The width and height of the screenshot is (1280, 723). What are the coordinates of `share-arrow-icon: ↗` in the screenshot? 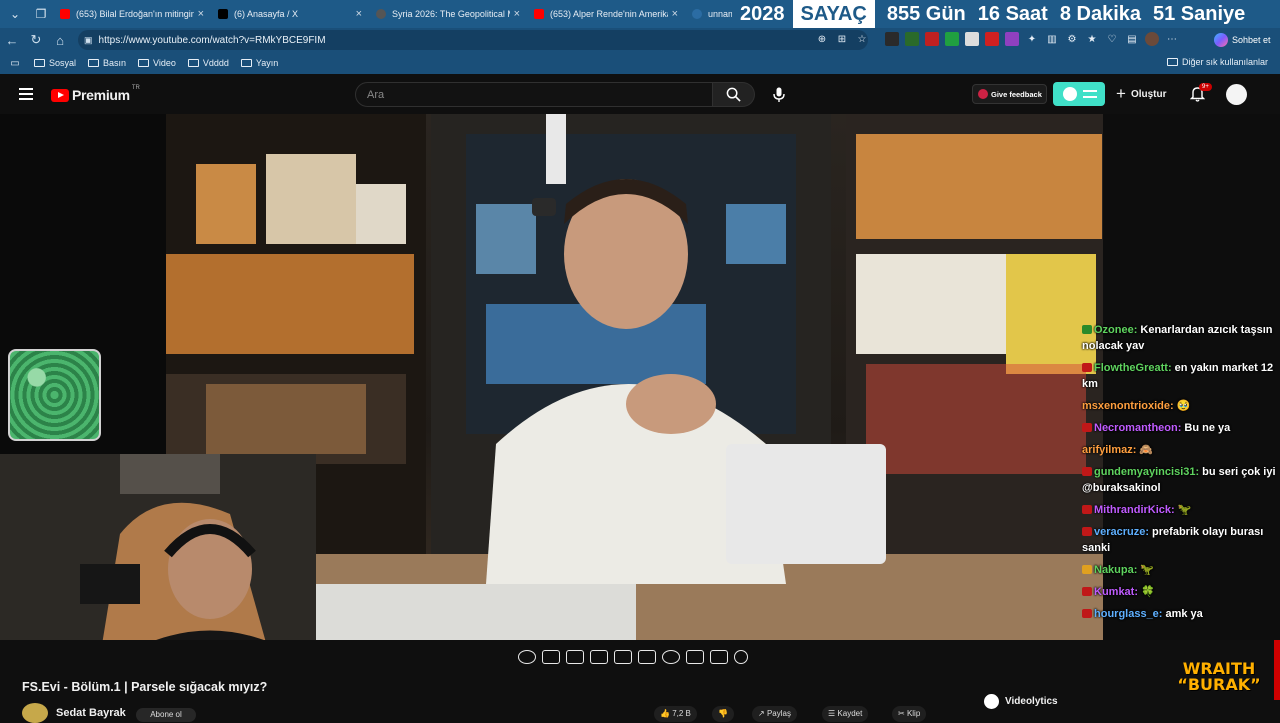 It's located at (762, 713).